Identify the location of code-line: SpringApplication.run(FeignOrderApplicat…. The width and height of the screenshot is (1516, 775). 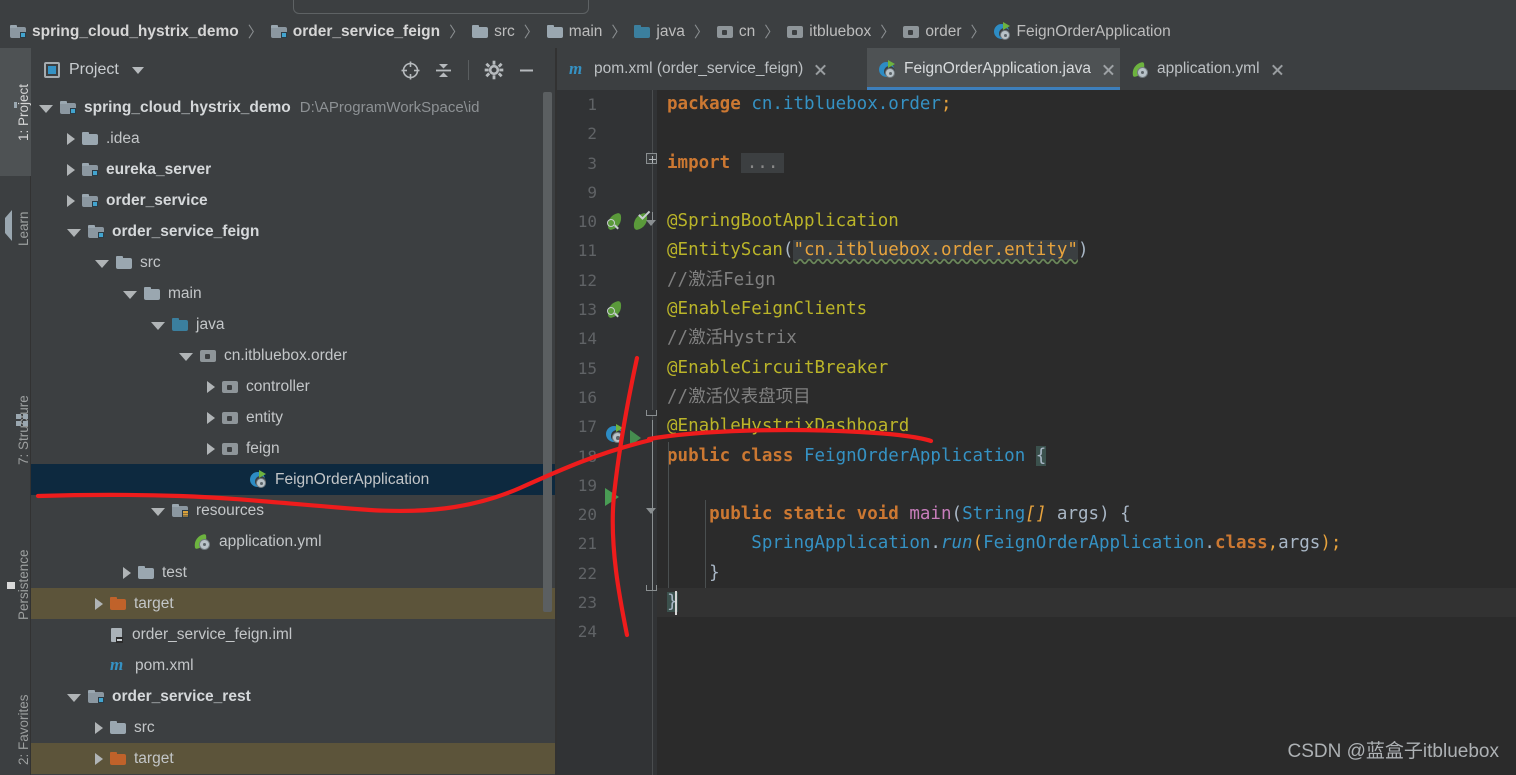
(1086, 543).